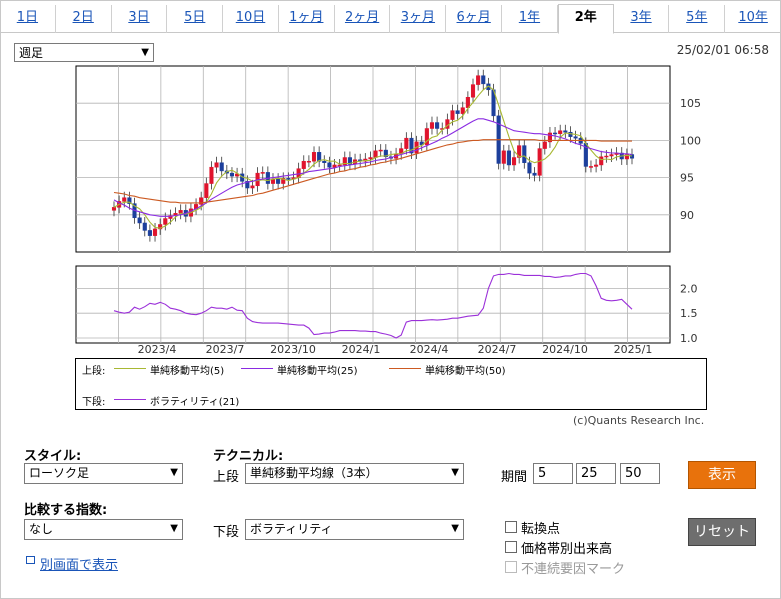 The image size is (781, 599). I want to click on y-tick-label: 95, so click(687, 178).